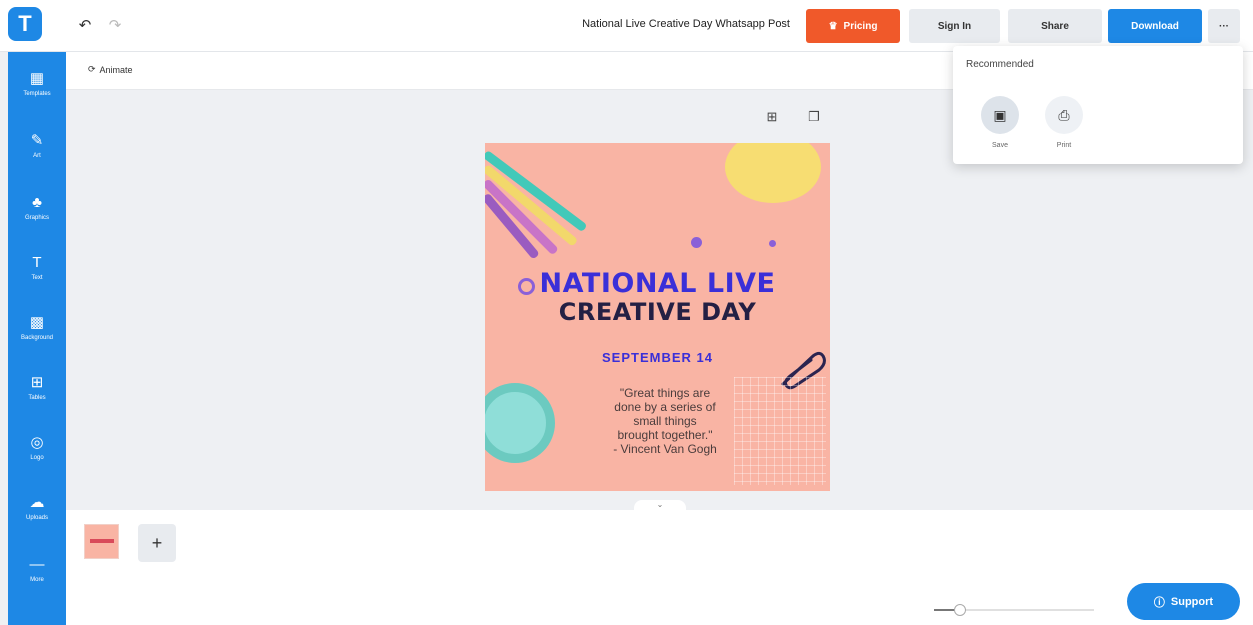  Describe the element at coordinates (665, 449) in the screenshot. I see `quote-line: - Vincent Van Gogh` at that location.